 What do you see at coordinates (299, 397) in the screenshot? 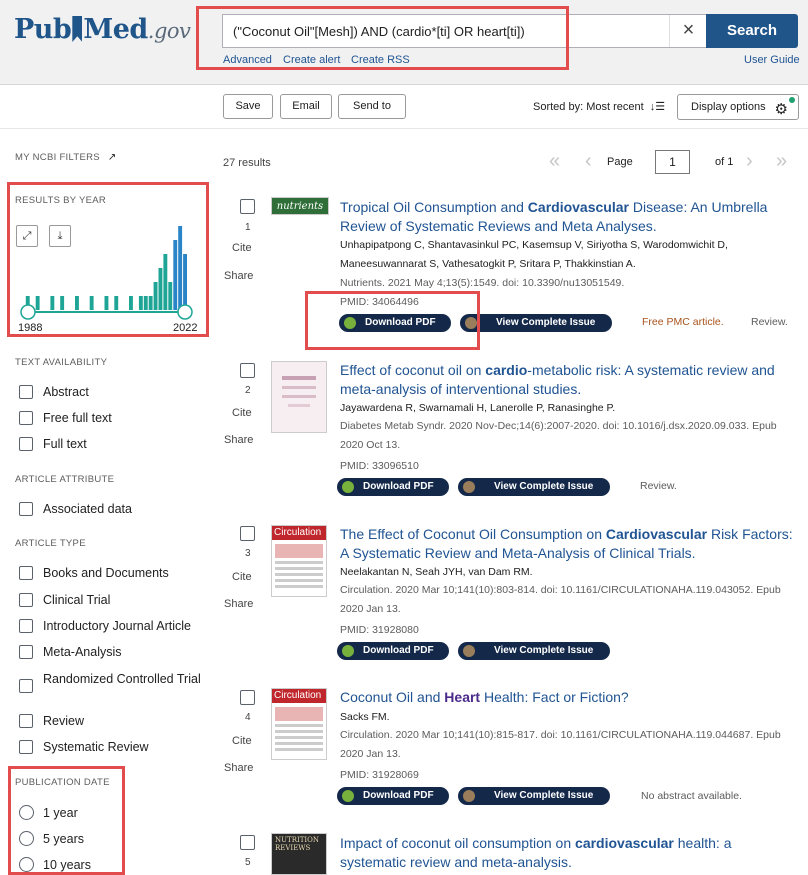
I see `journal-thumbnail` at bounding box center [299, 397].